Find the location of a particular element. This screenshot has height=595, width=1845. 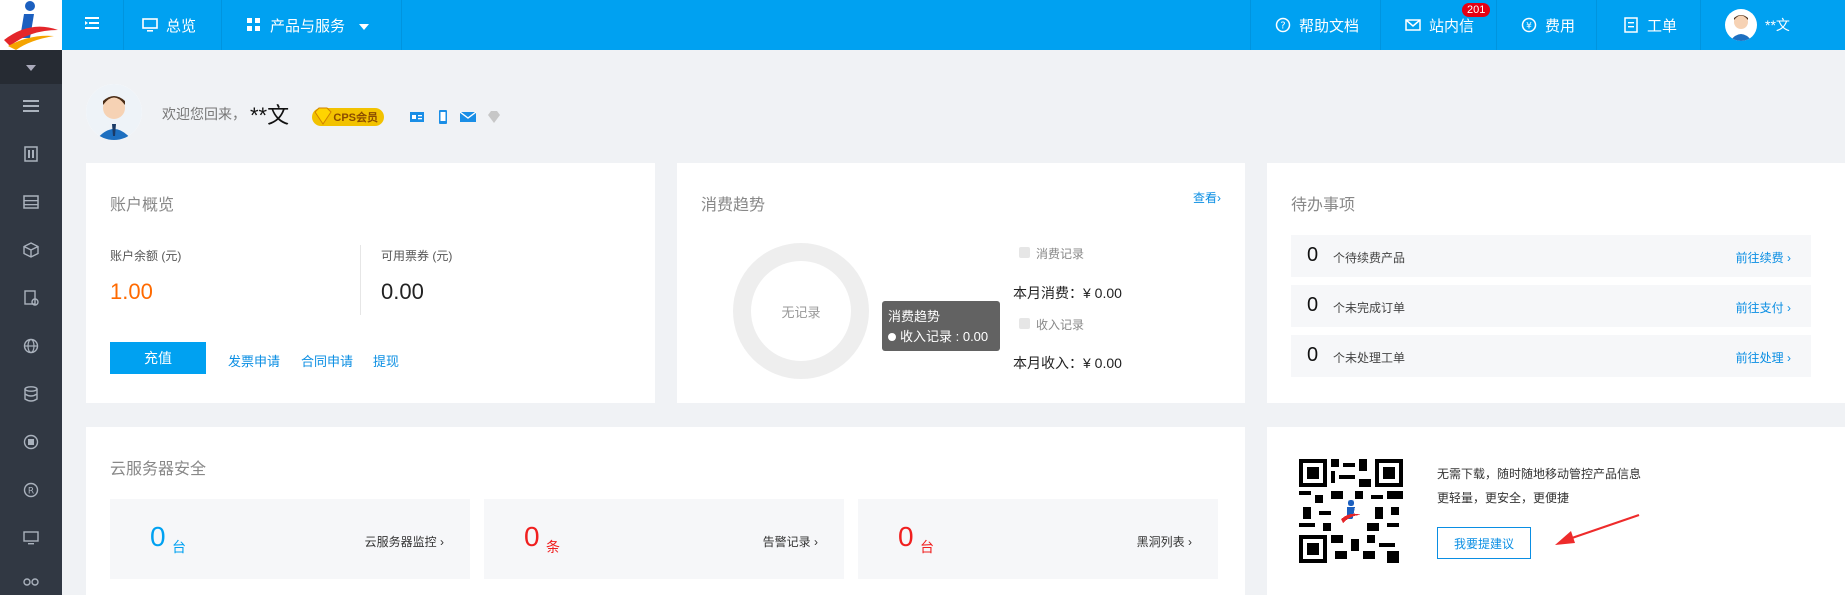

tooltip-line: 收入记录 : 0.00 is located at coordinates (941, 337).